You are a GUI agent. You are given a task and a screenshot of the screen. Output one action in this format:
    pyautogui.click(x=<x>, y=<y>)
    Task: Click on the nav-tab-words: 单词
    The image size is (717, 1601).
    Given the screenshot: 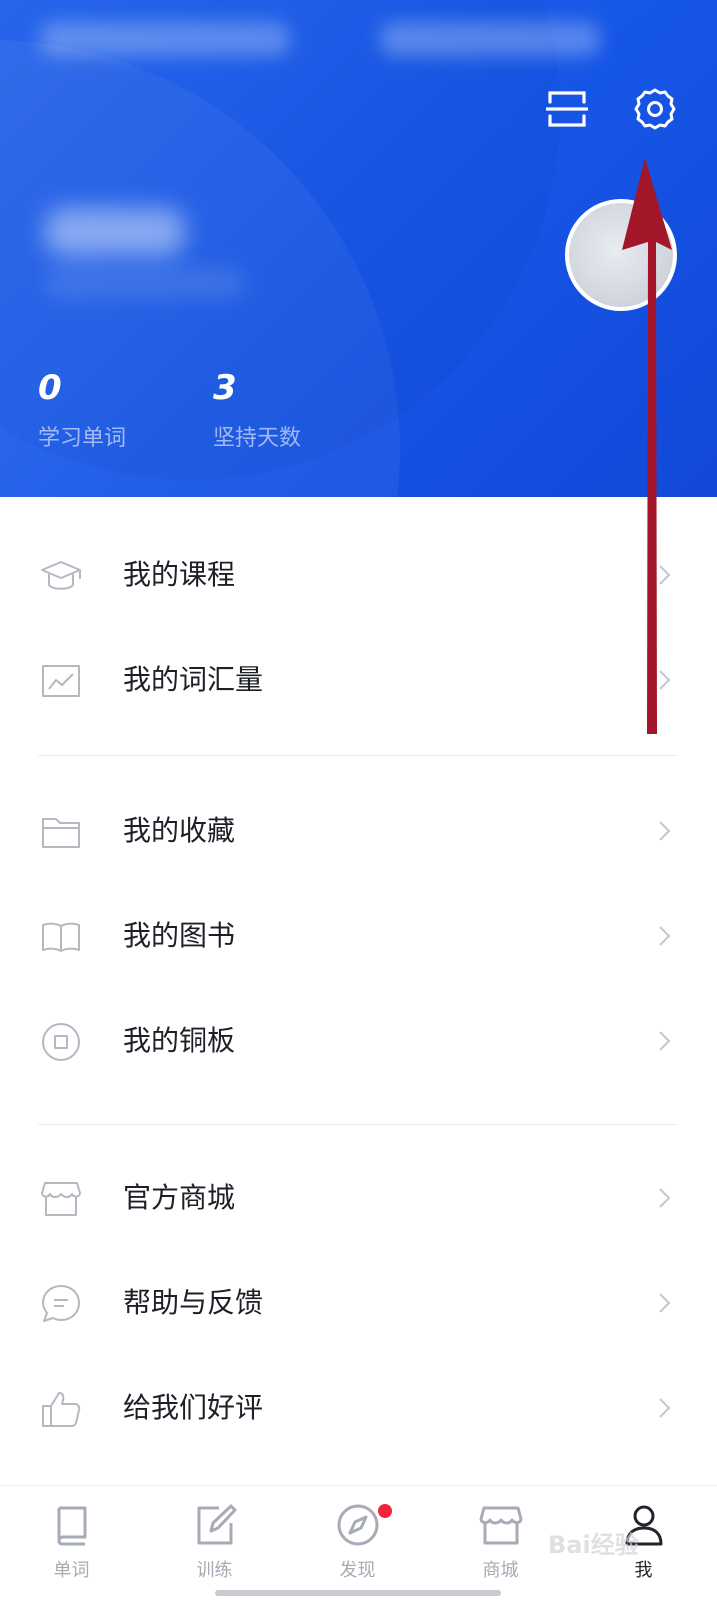 What is the action you would take?
    pyautogui.click(x=71, y=1536)
    